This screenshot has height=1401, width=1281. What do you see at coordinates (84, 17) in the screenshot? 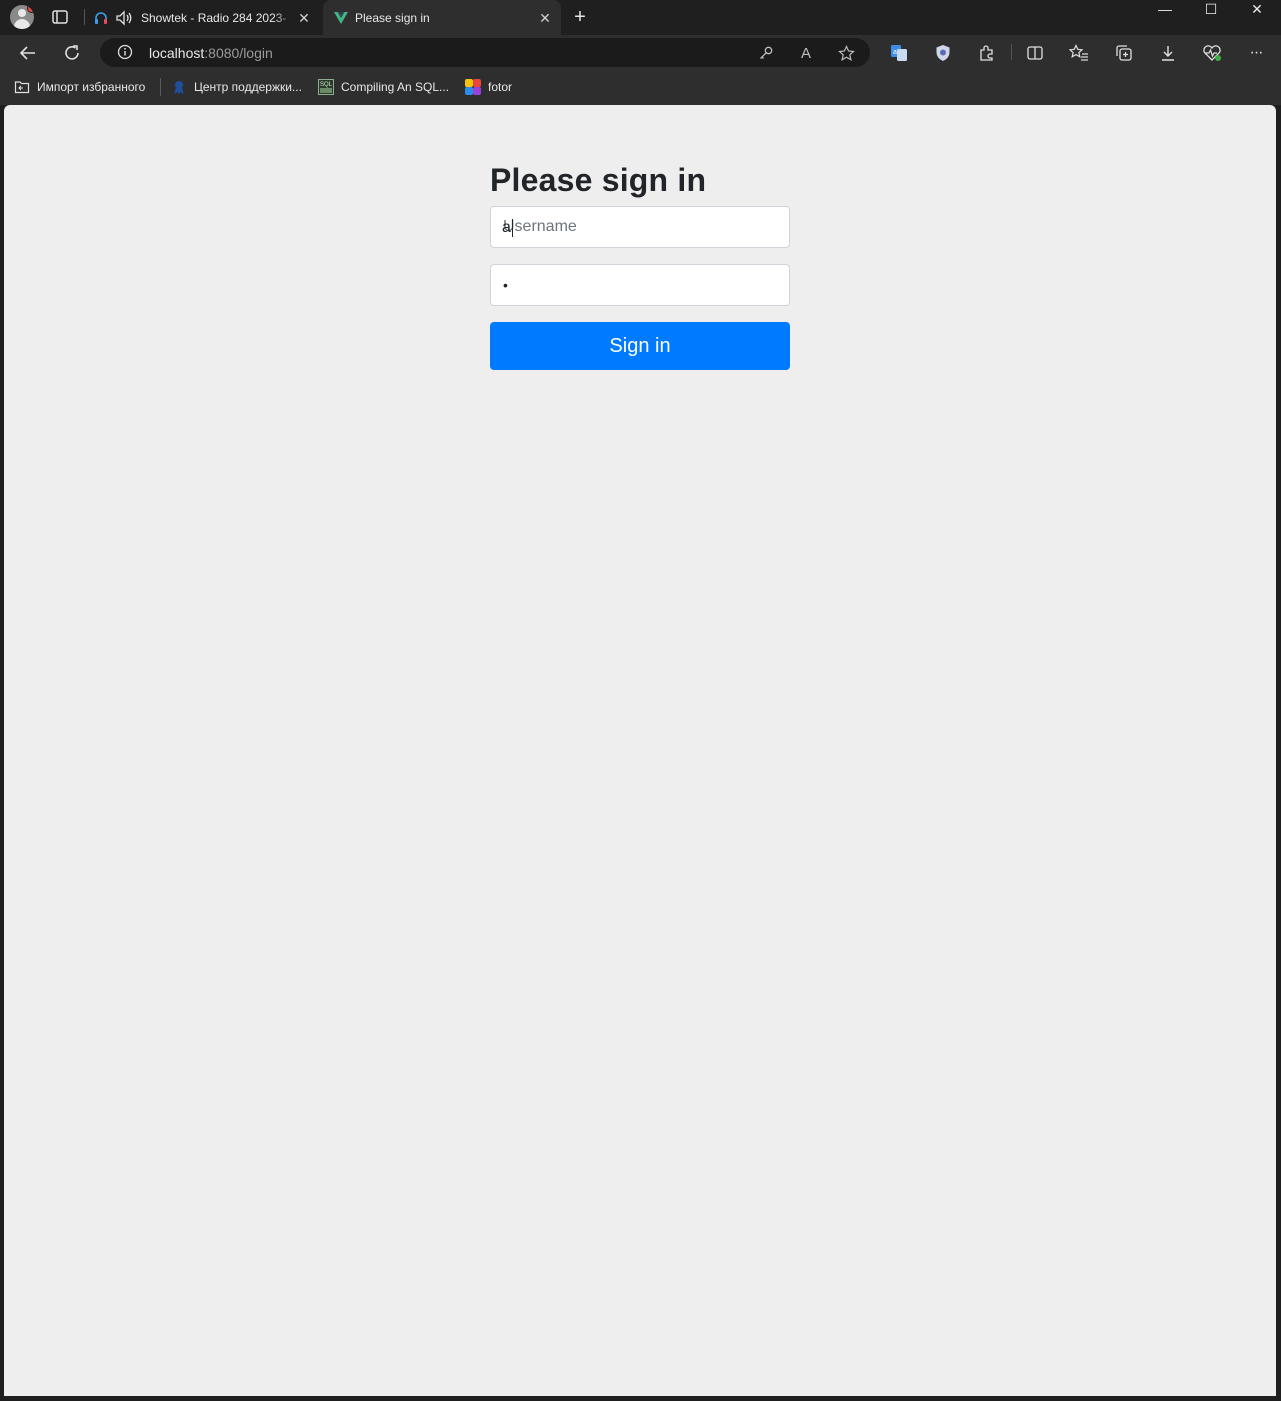
I see `tab-separator` at bounding box center [84, 17].